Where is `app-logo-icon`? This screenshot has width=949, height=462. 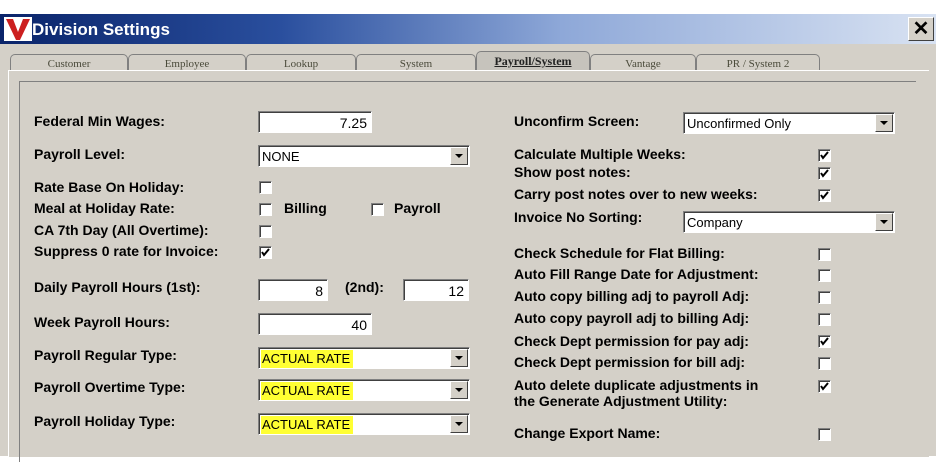
app-logo-icon is located at coordinates (18, 29).